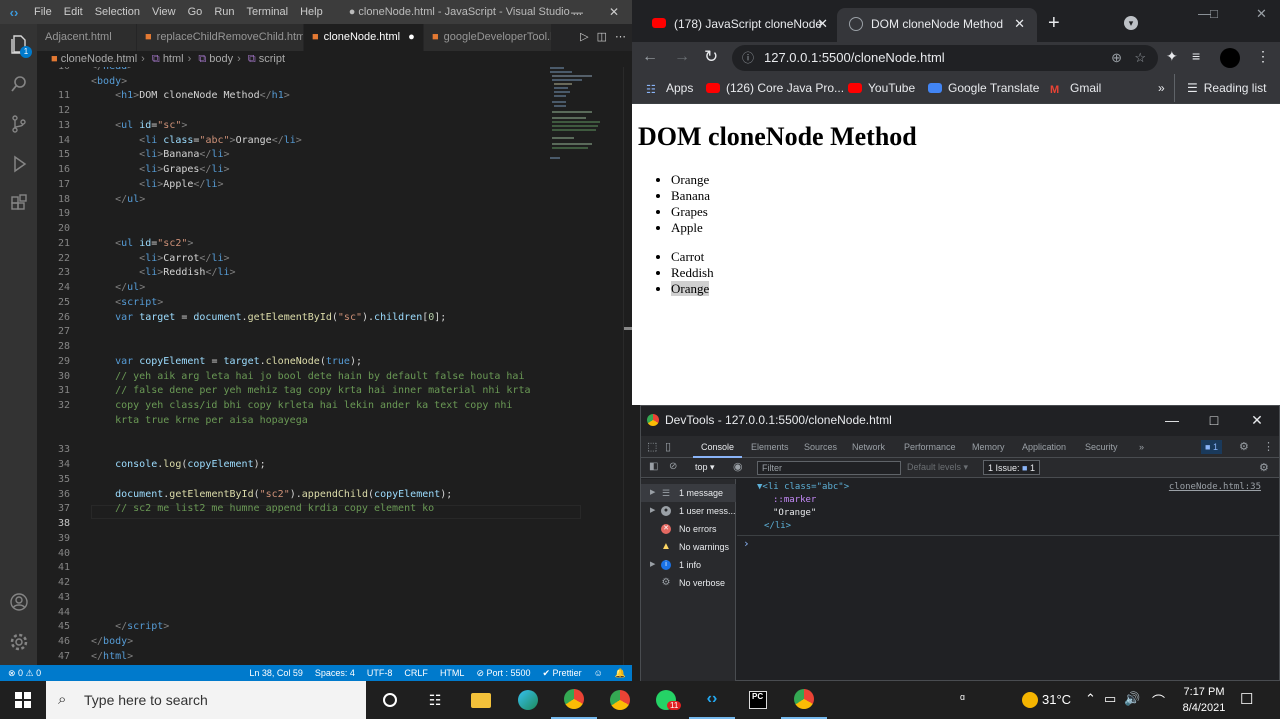 The image size is (1280, 719). What do you see at coordinates (164, 12) in the screenshot?
I see `menu-view: View` at bounding box center [164, 12].